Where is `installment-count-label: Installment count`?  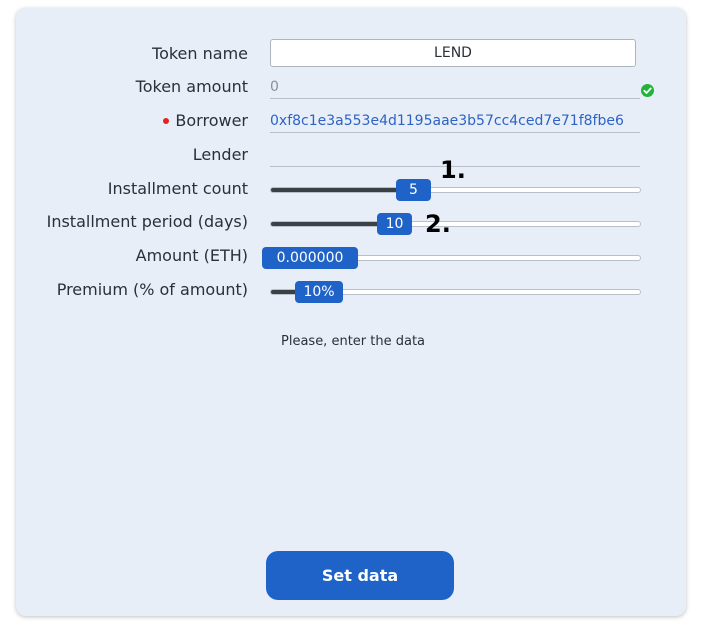 installment-count-label: Installment count is located at coordinates (177, 188).